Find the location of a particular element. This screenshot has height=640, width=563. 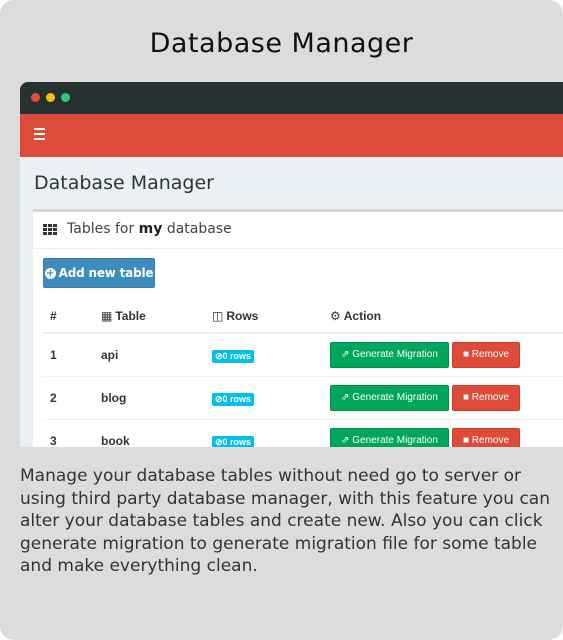

table-icon: ▦ is located at coordinates (107, 316).